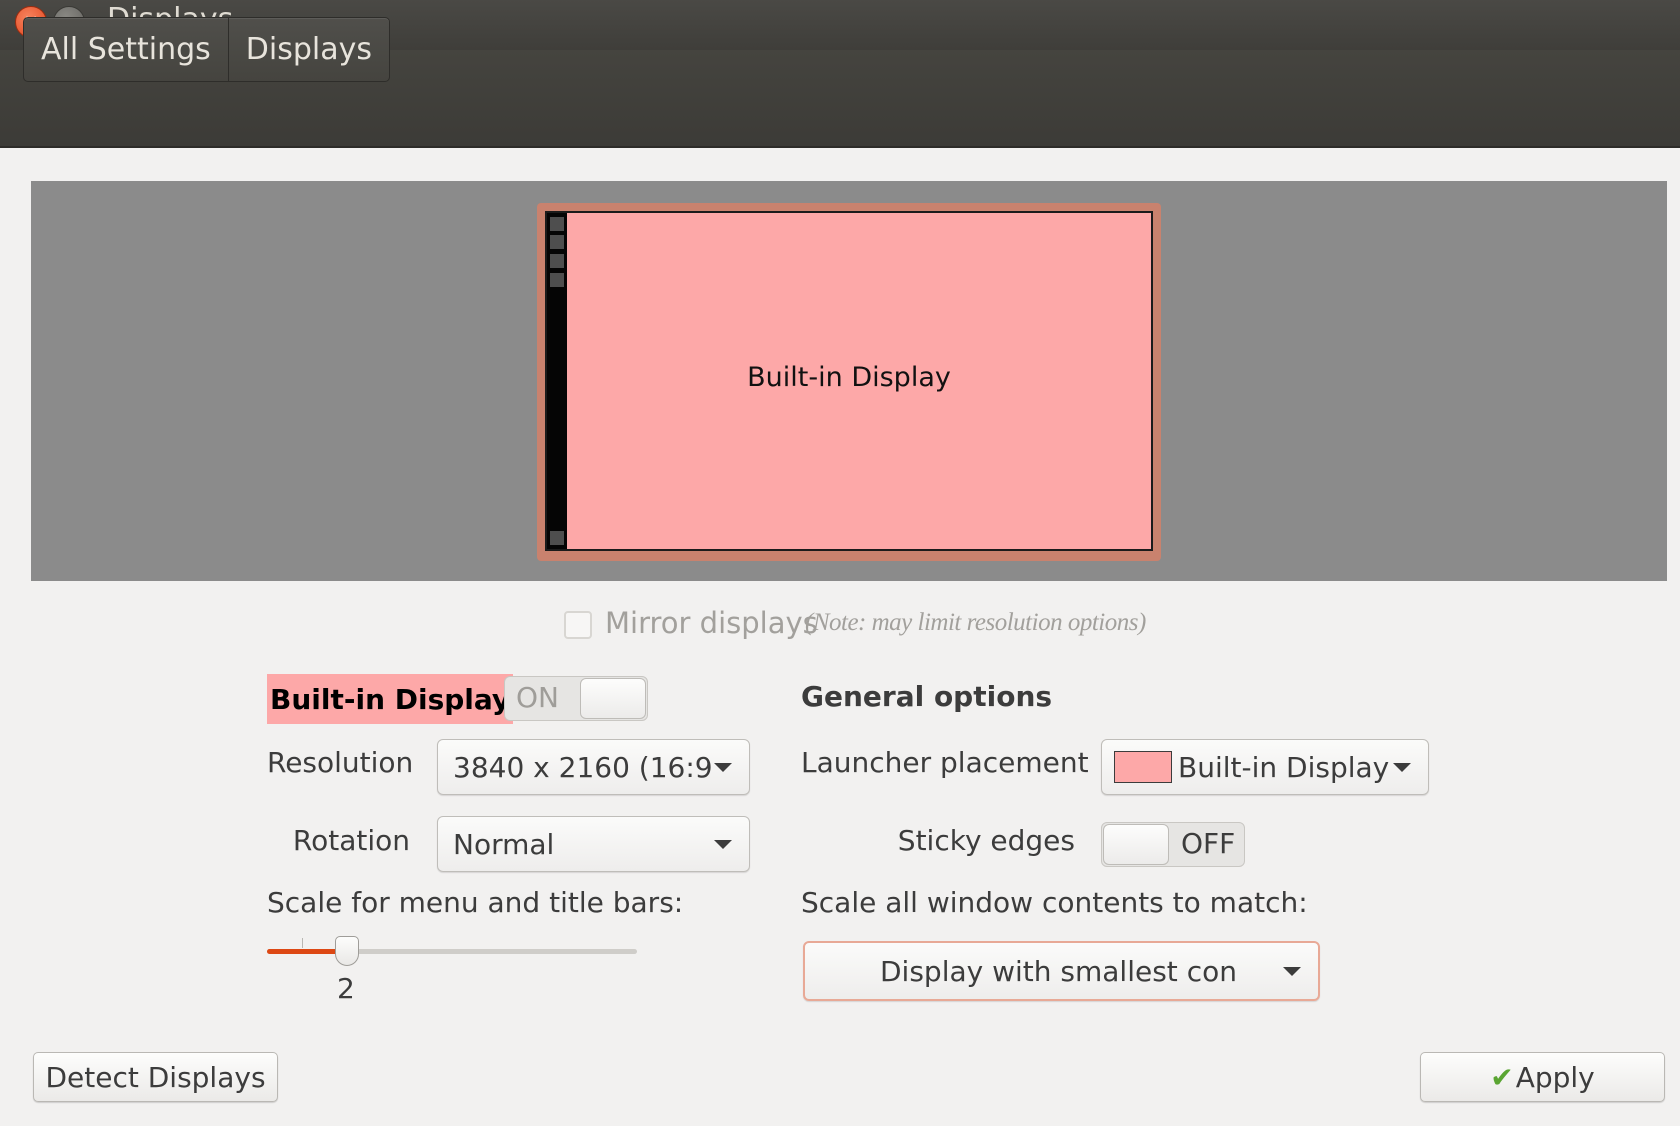 The height and width of the screenshot is (1126, 1680). What do you see at coordinates (346, 988) in the screenshot?
I see `scale-slider-value: 2` at bounding box center [346, 988].